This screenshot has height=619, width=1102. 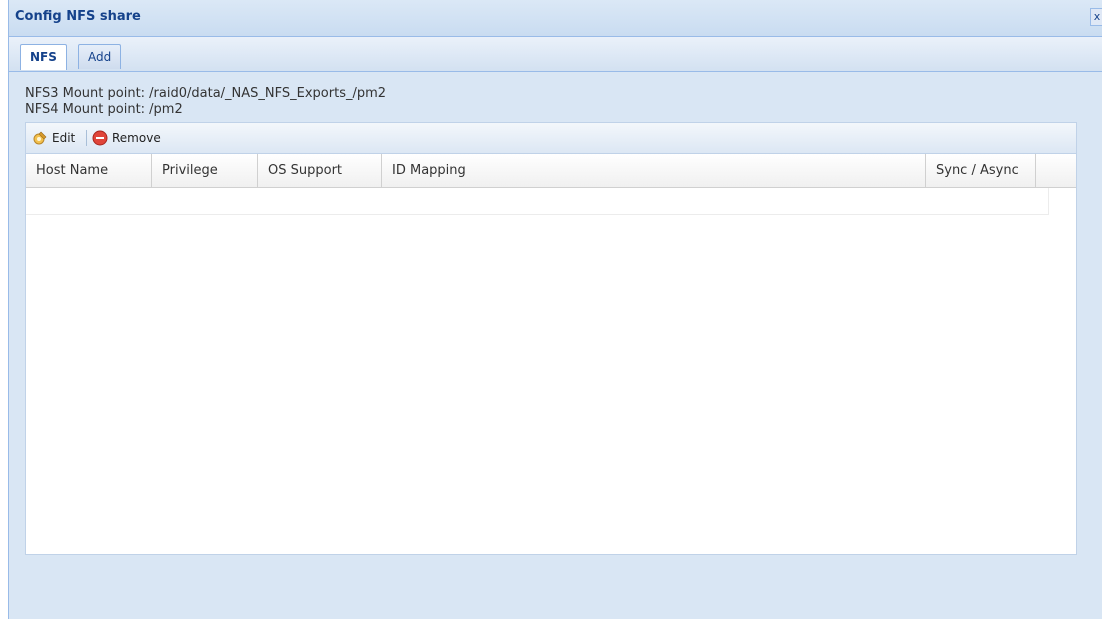 What do you see at coordinates (320, 170) in the screenshot?
I see `column-header-os-support: OS Support` at bounding box center [320, 170].